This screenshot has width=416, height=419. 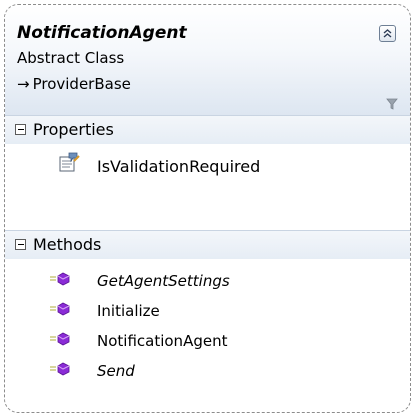 I want to click on property-item: IsValidationRequired, so click(x=207, y=163).